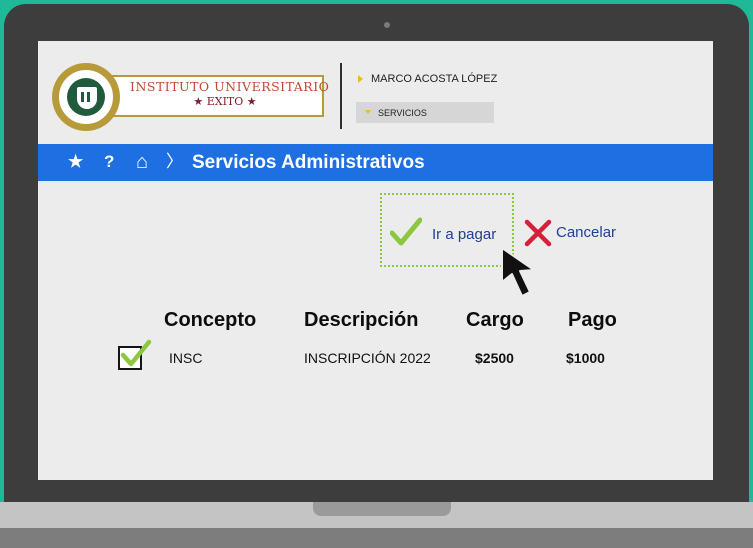  Describe the element at coordinates (360, 79) in the screenshot. I see `caret-right-icon` at that location.